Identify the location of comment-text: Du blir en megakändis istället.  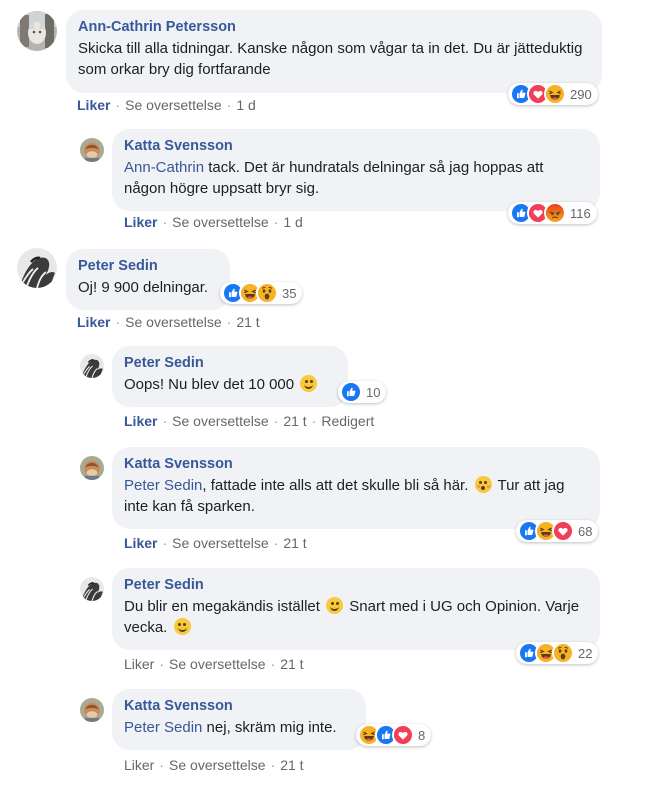
(222, 606).